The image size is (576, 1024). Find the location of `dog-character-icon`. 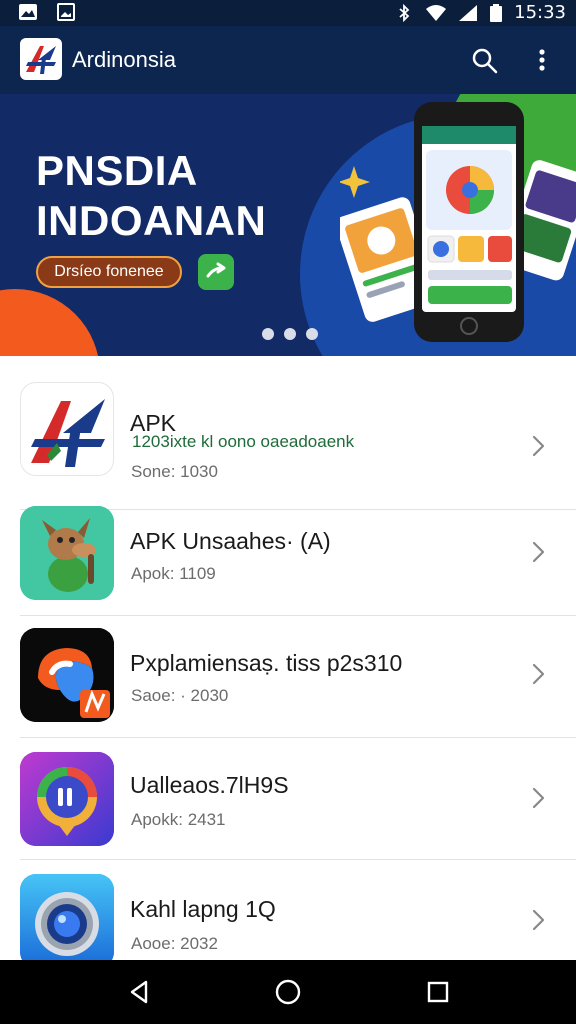

dog-character-icon is located at coordinates (67, 553).